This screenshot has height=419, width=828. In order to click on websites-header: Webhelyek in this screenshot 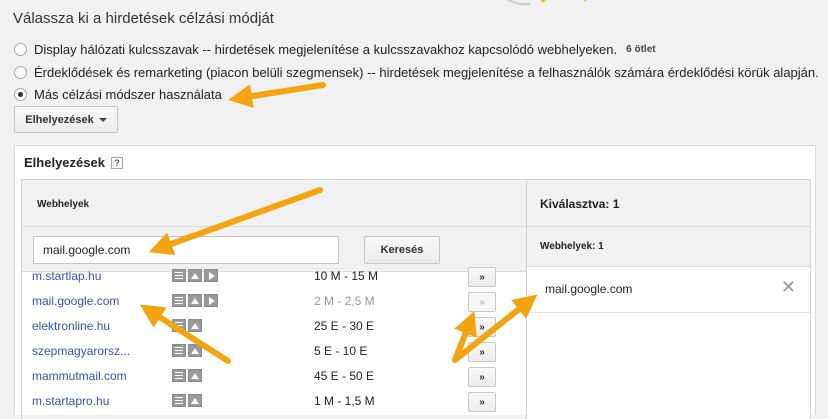, I will do `click(274, 203)`.